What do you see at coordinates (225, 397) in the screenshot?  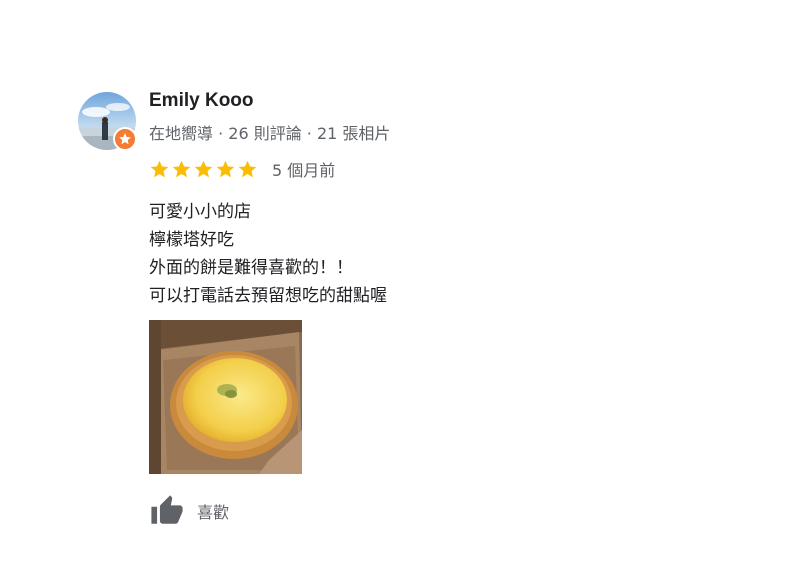 I see `review-photo` at bounding box center [225, 397].